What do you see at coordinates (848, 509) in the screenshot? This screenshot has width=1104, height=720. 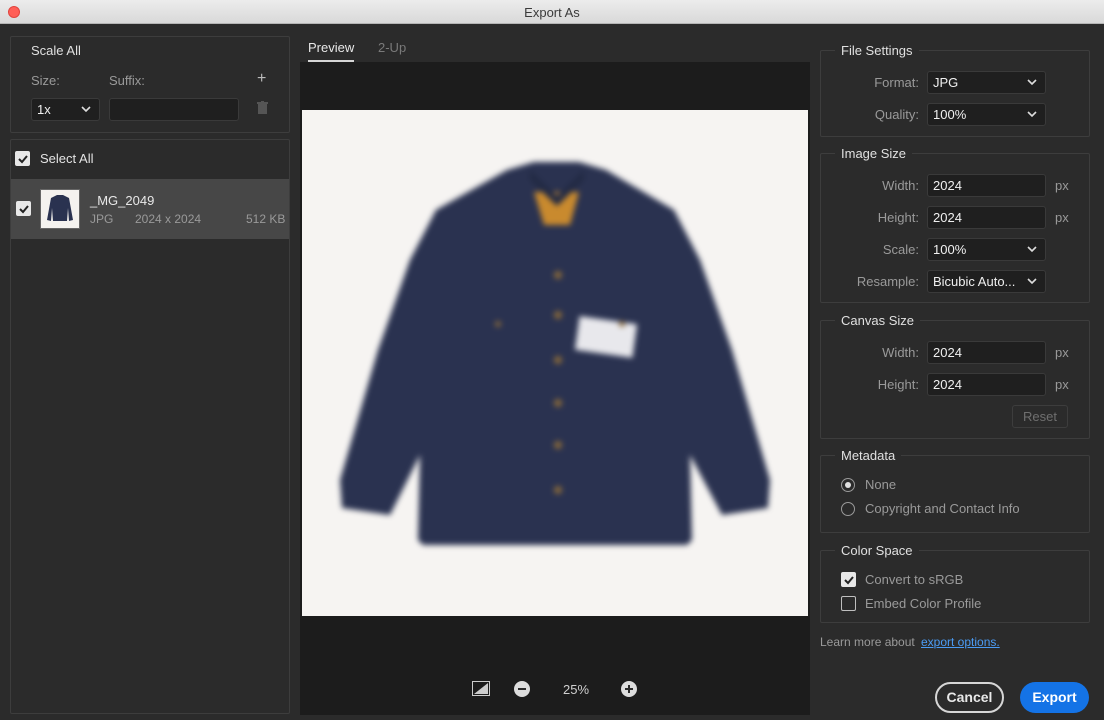 I see `metadata-copyright-radio` at bounding box center [848, 509].